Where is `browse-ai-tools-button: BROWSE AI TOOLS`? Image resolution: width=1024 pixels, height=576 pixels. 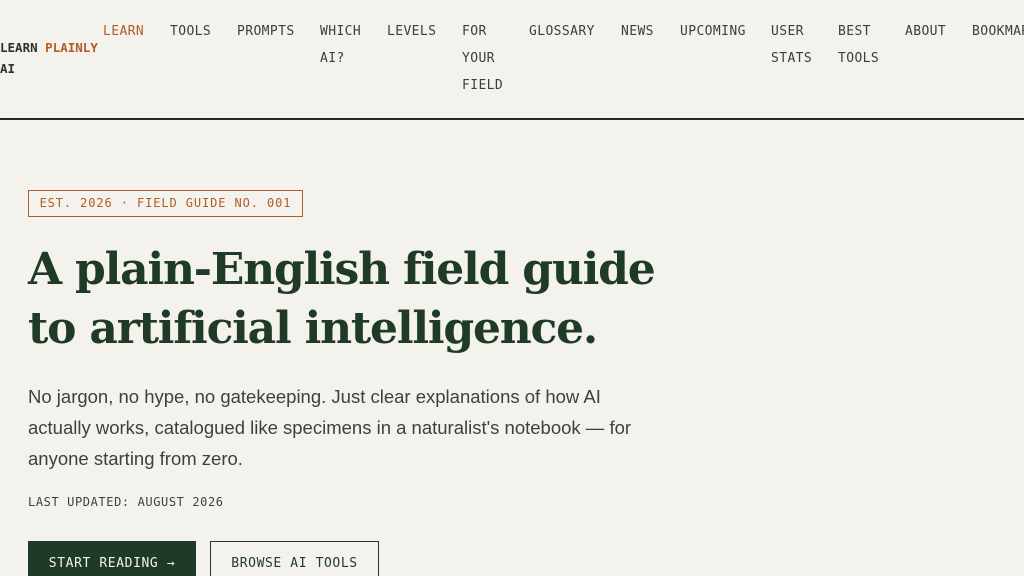
browse-ai-tools-button: BROWSE AI TOOLS is located at coordinates (294, 558).